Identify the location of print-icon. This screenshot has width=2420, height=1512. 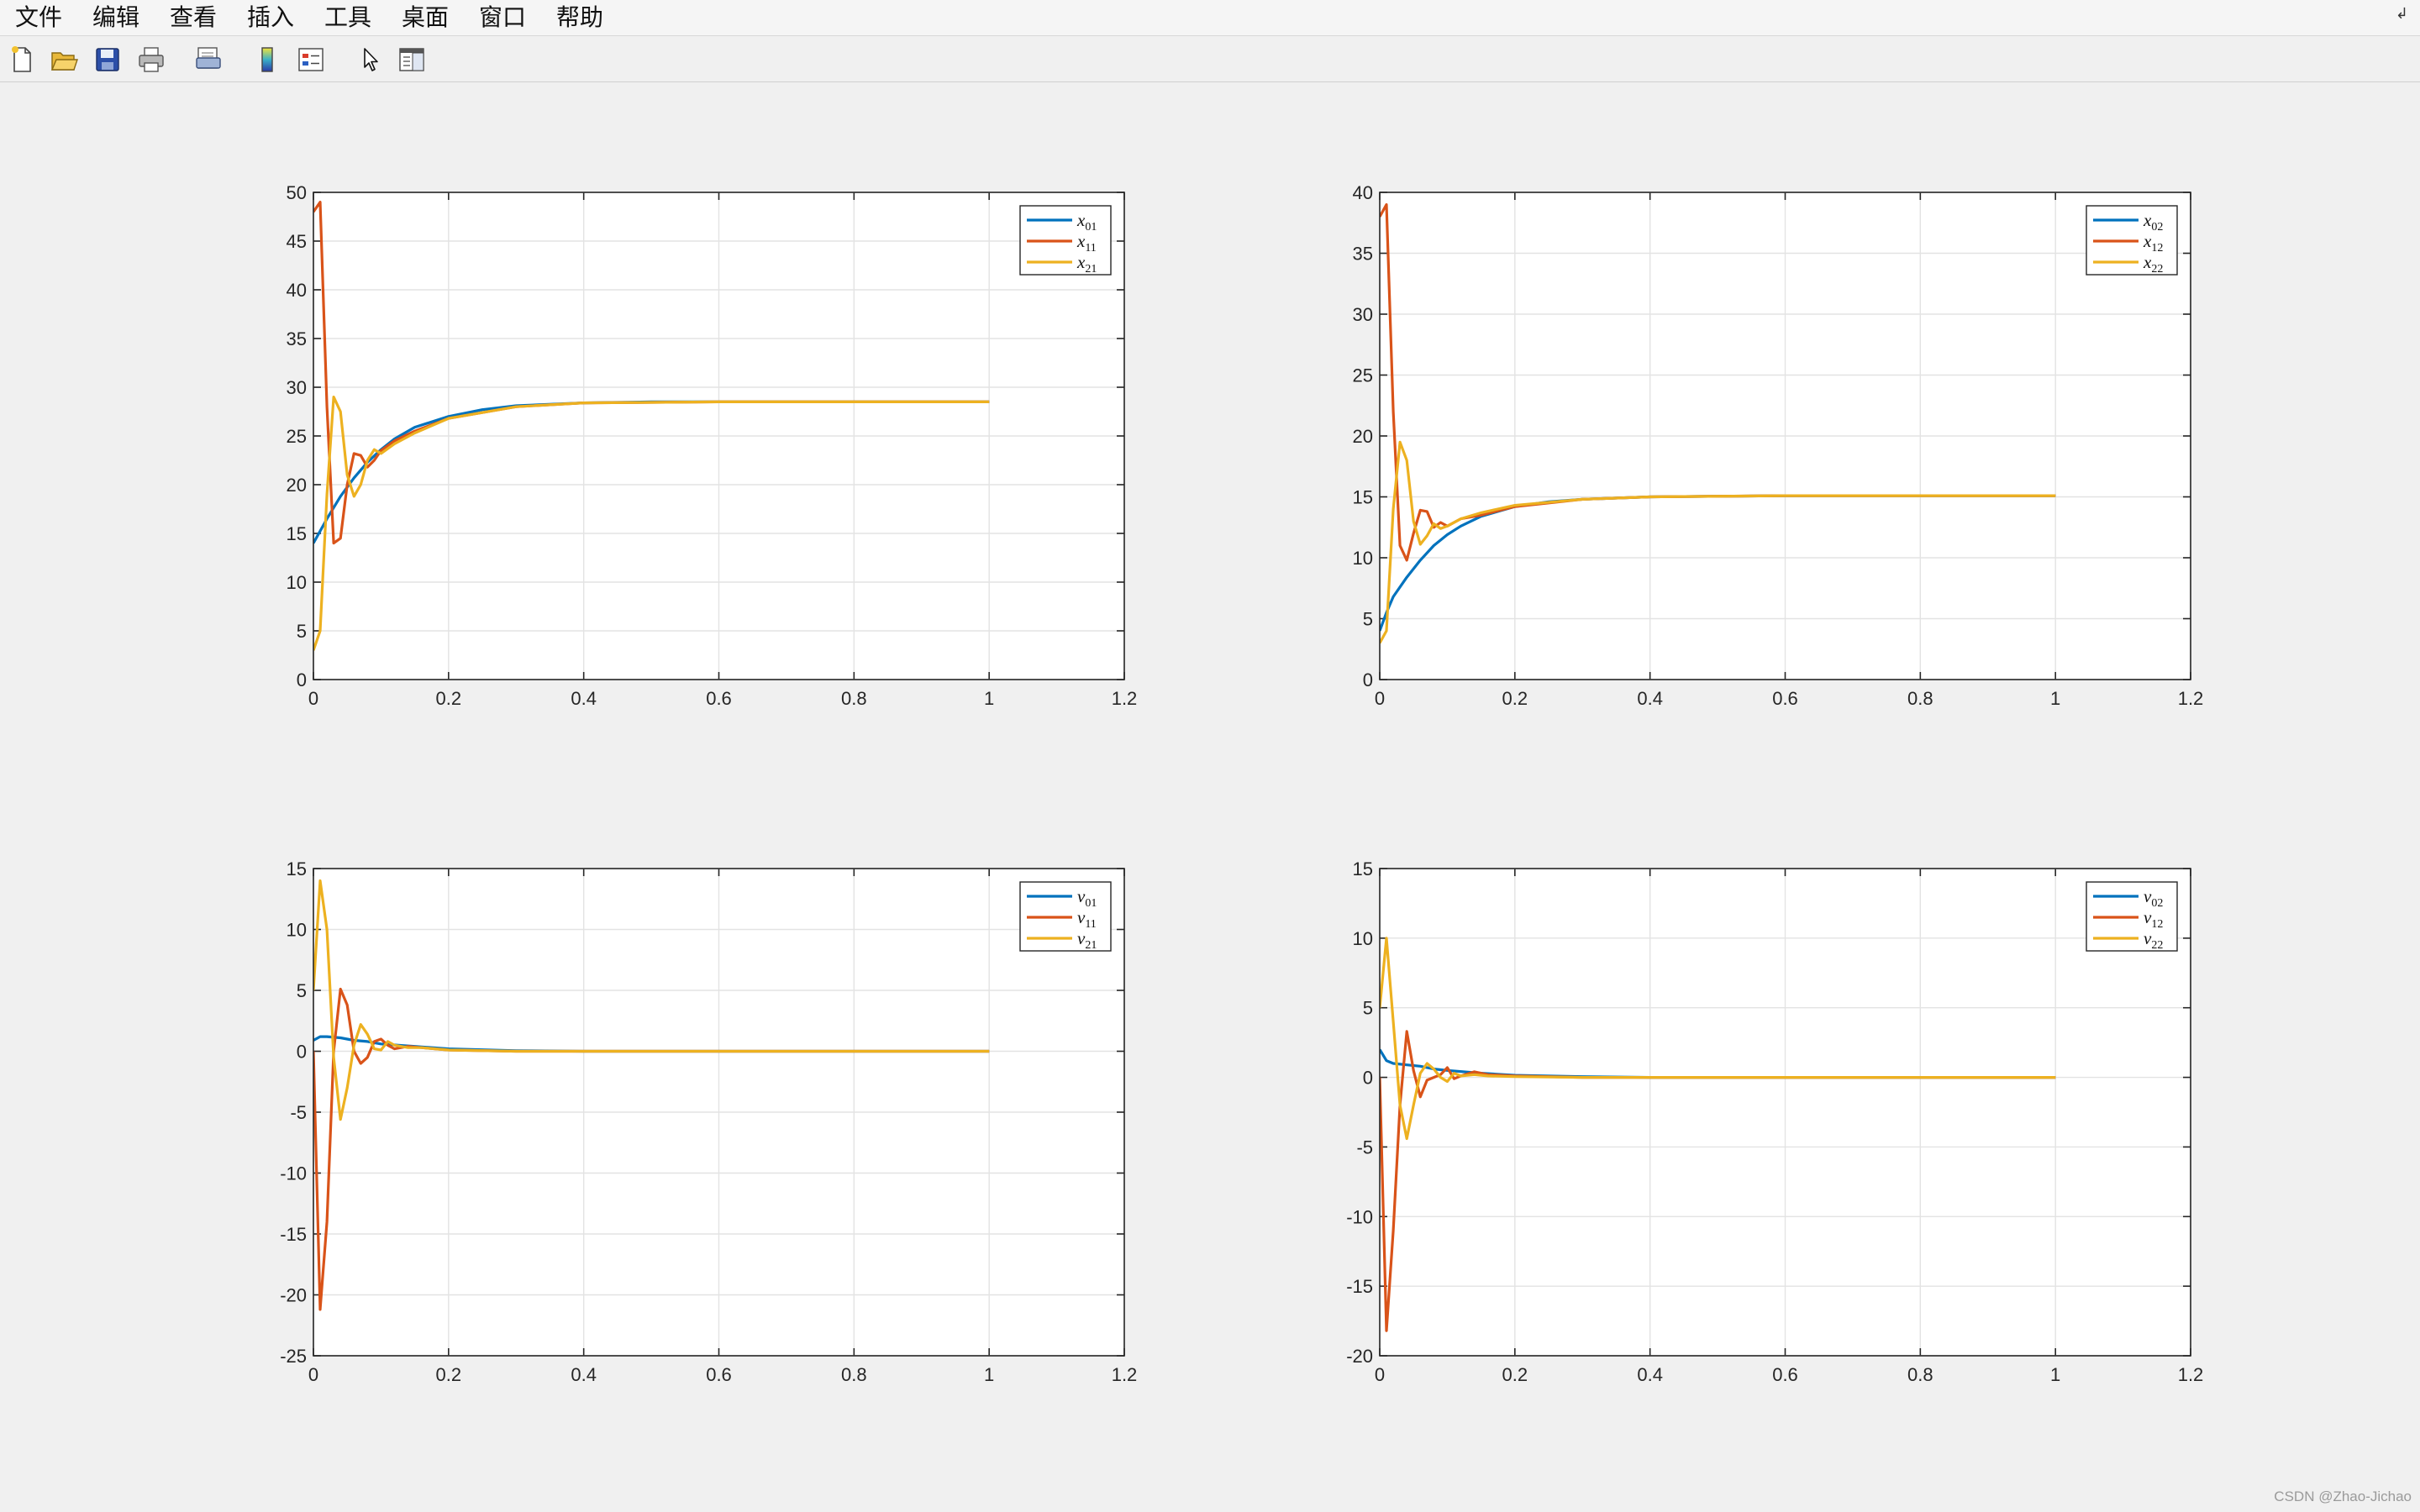
(151, 60).